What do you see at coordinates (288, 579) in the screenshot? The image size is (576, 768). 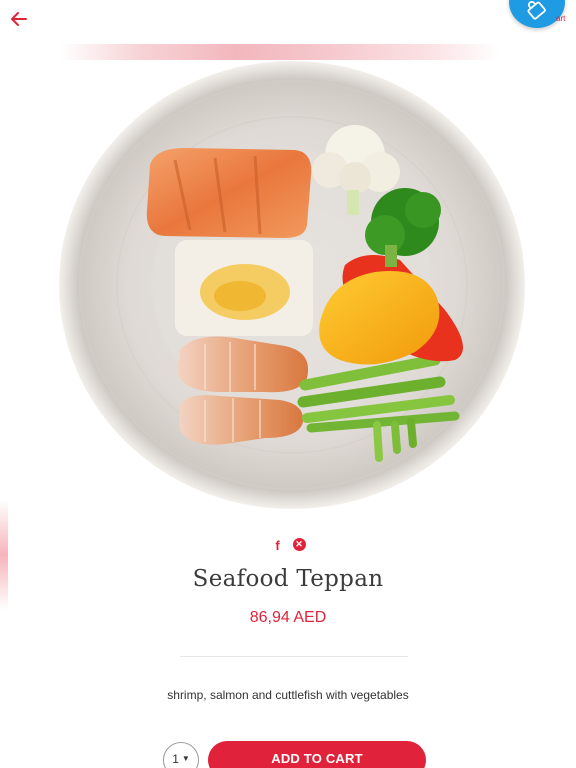 I see `product-title: Seafood Teppan` at bounding box center [288, 579].